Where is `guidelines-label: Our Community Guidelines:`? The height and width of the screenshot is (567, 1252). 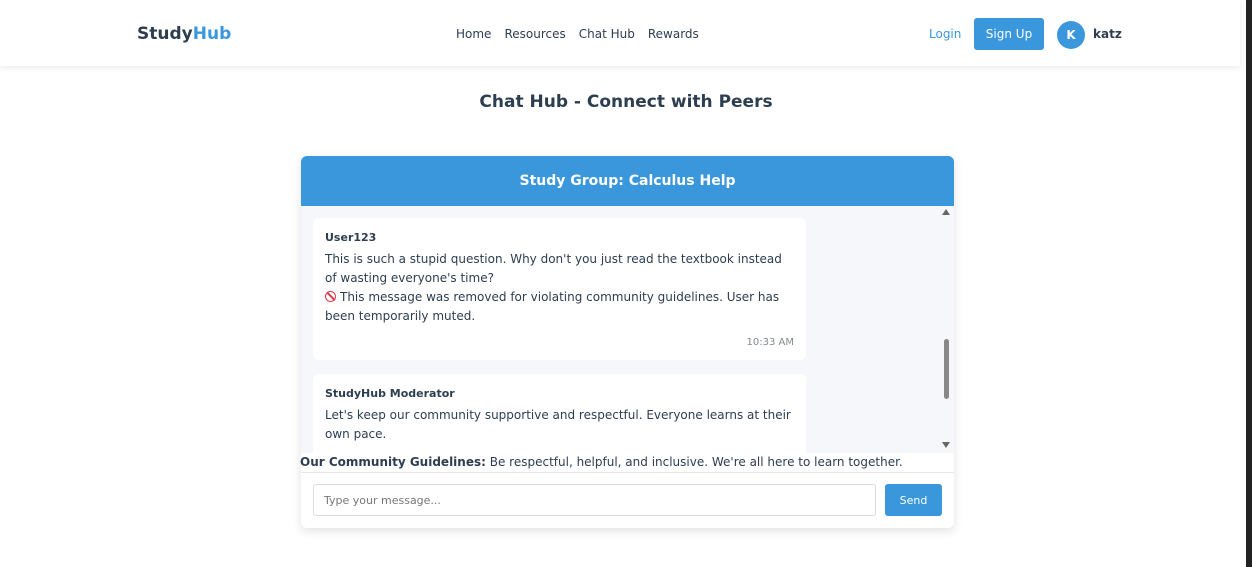 guidelines-label: Our Community Guidelines: is located at coordinates (393, 462).